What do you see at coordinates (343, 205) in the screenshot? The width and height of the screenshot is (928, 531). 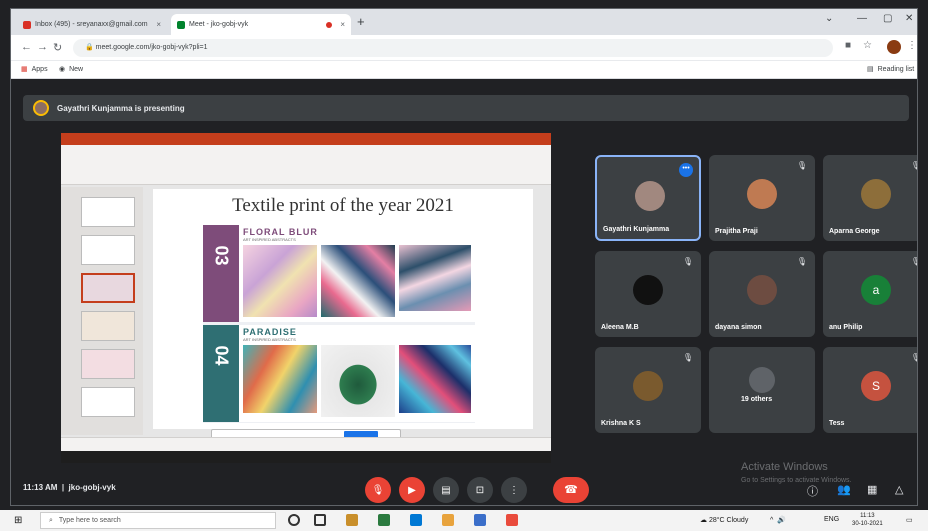 I see `slide-title: Textile print of the year 2021` at bounding box center [343, 205].